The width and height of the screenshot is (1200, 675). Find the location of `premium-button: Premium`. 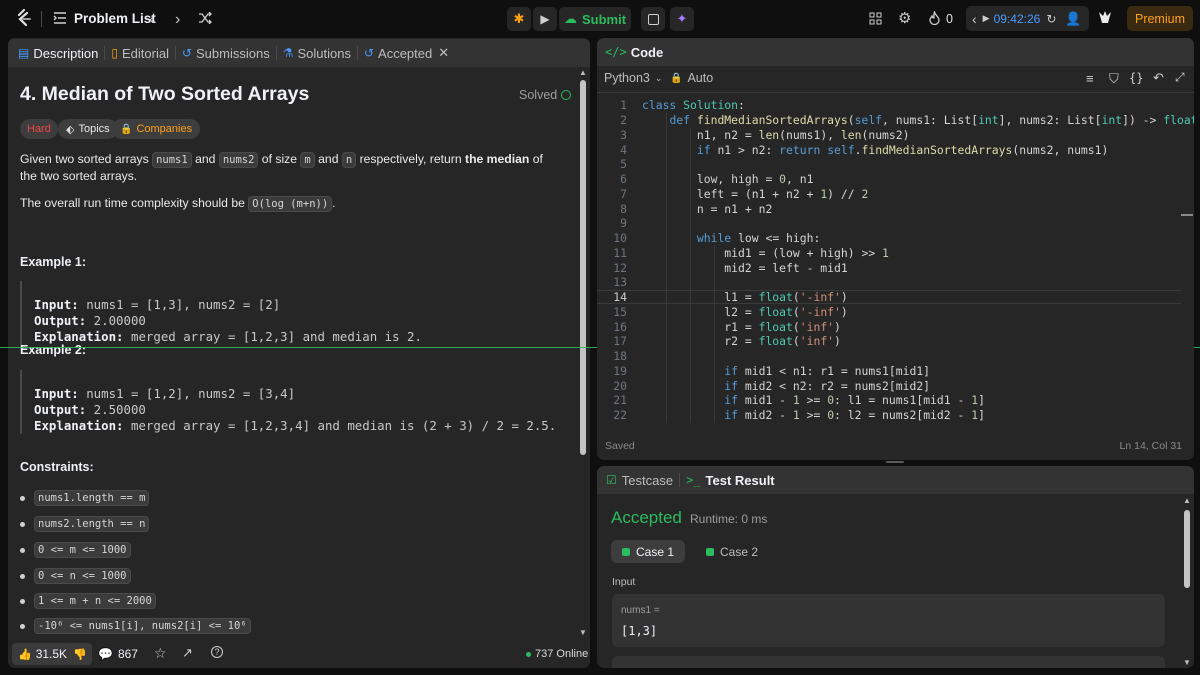

premium-button: Premium is located at coordinates (1160, 18).